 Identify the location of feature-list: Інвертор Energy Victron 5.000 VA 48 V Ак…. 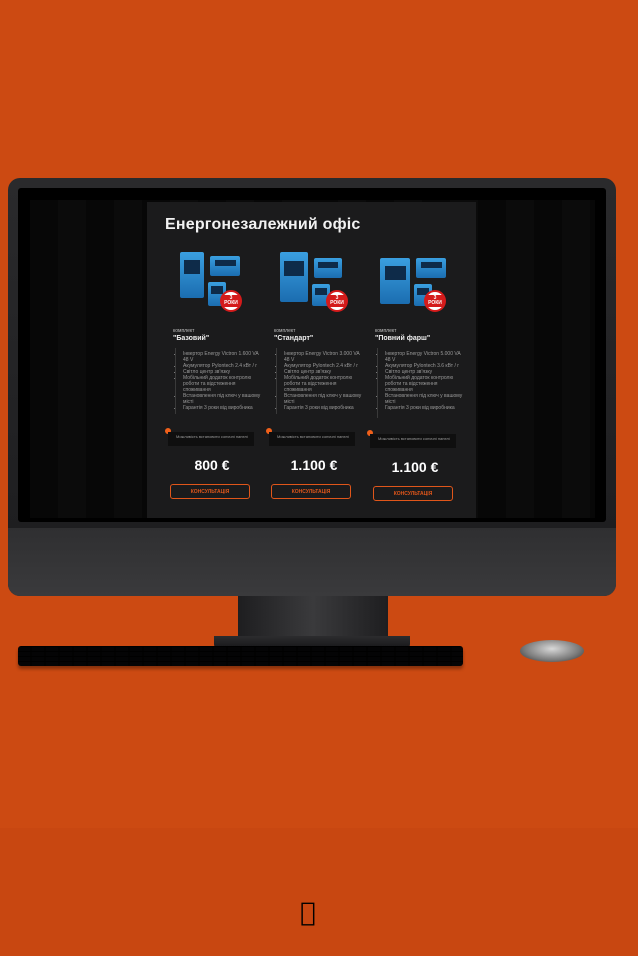
(420, 381).